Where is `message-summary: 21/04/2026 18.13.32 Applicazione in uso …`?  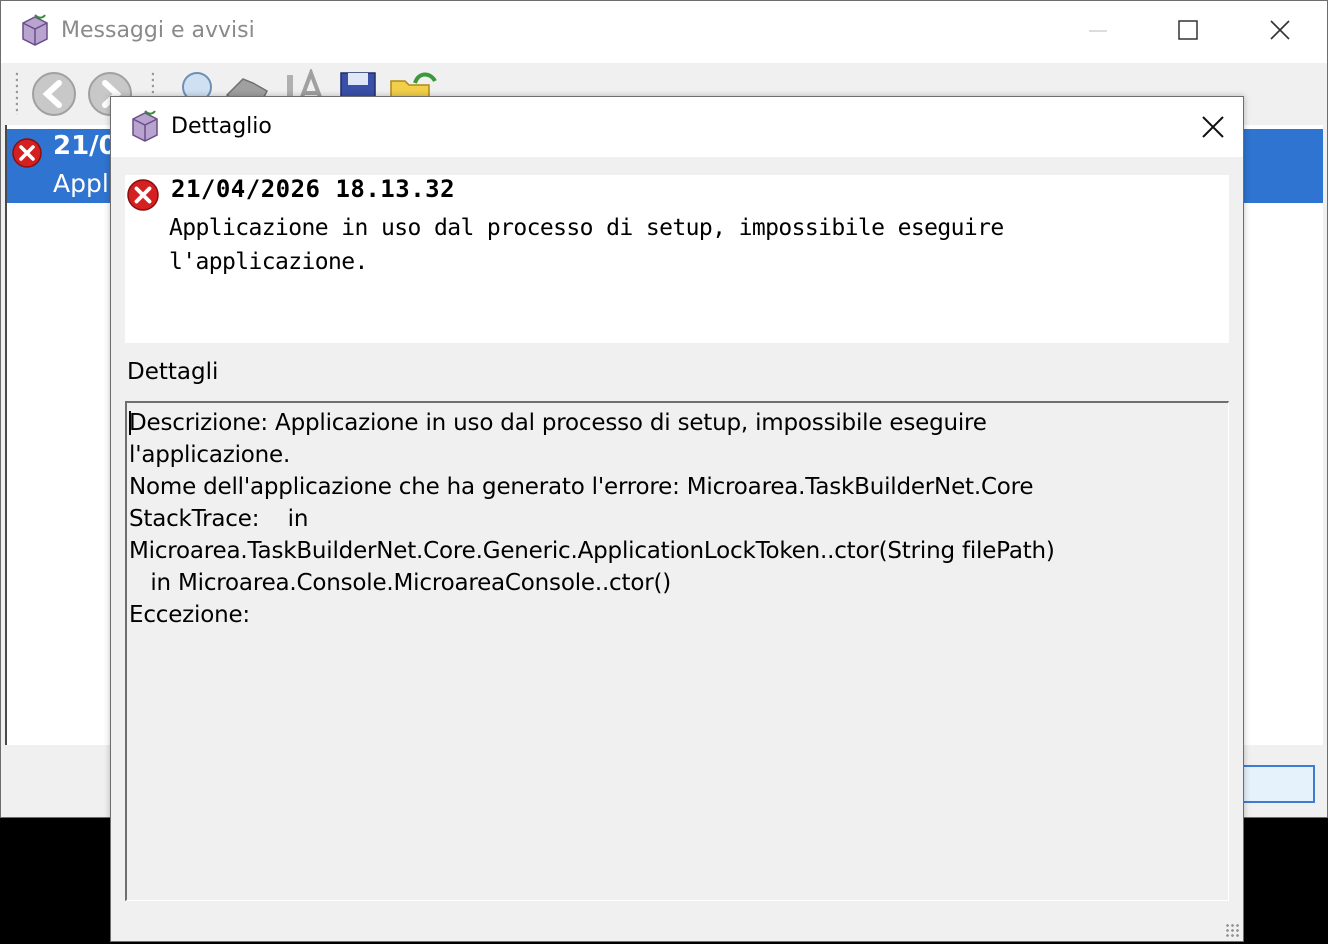 message-summary: 21/04/2026 18.13.32 Applicazione in uso … is located at coordinates (677, 259).